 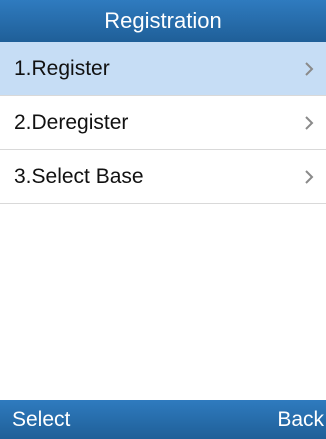 I want to click on menu-item-label: 3.Select Base, so click(x=79, y=176).